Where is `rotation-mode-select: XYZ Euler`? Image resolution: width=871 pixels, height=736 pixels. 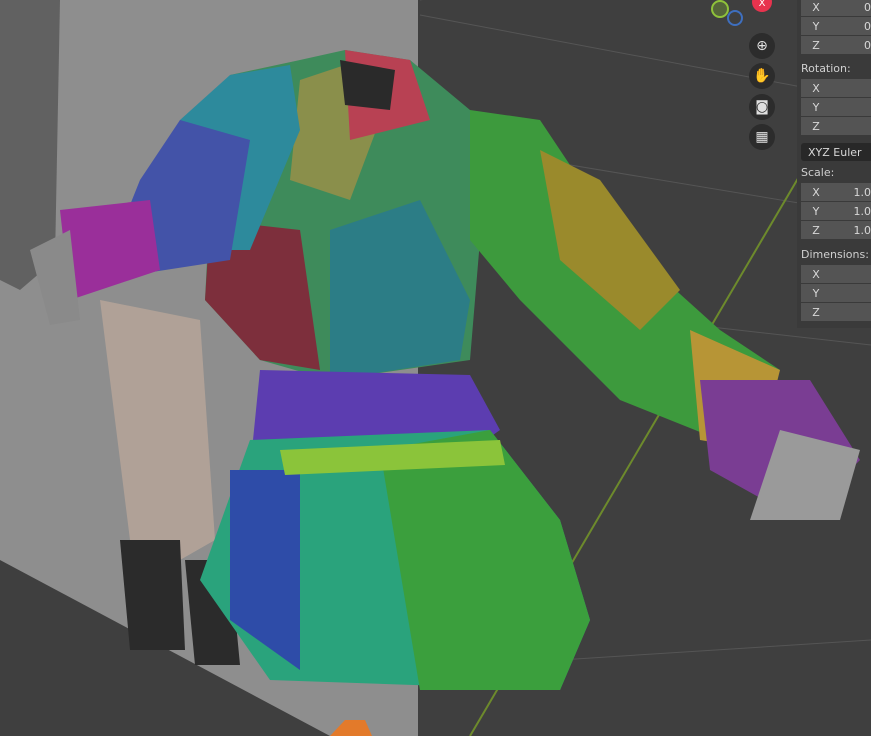 rotation-mode-select: XYZ Euler is located at coordinates (836, 152).